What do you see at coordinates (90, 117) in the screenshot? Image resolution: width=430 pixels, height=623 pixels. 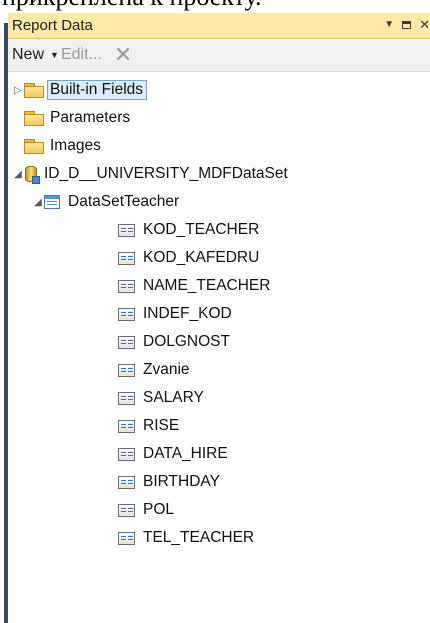 I see `tree-item-label: Parameters` at bounding box center [90, 117].